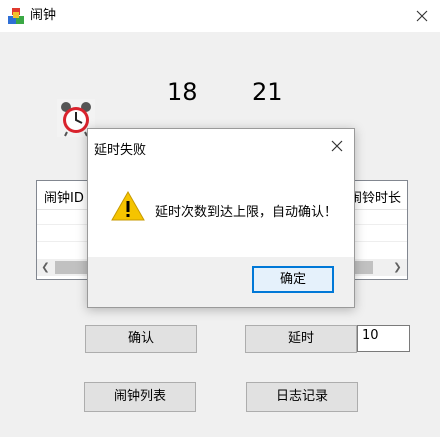 This screenshot has height=437, width=440. What do you see at coordinates (375, 196) in the screenshot?
I see `column-ring-duration: 闹铃时长` at bounding box center [375, 196].